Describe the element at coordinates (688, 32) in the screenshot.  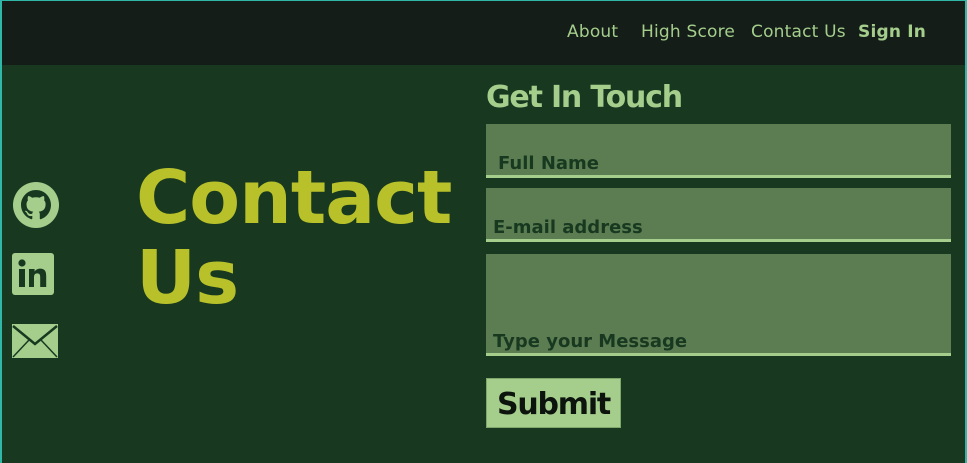
I see `nav-high-score-link: High Score` at that location.